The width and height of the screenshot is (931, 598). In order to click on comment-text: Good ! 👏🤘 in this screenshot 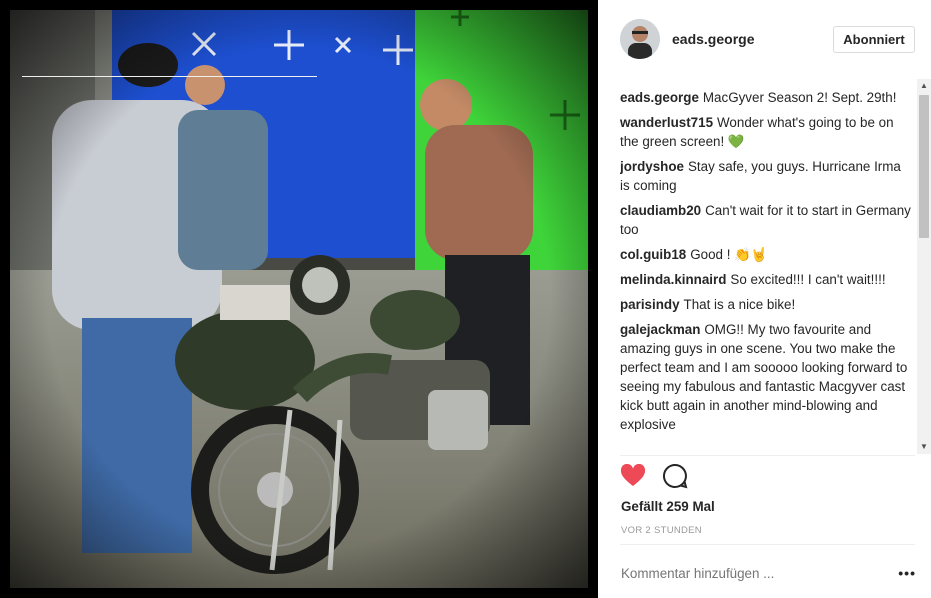, I will do `click(729, 254)`.